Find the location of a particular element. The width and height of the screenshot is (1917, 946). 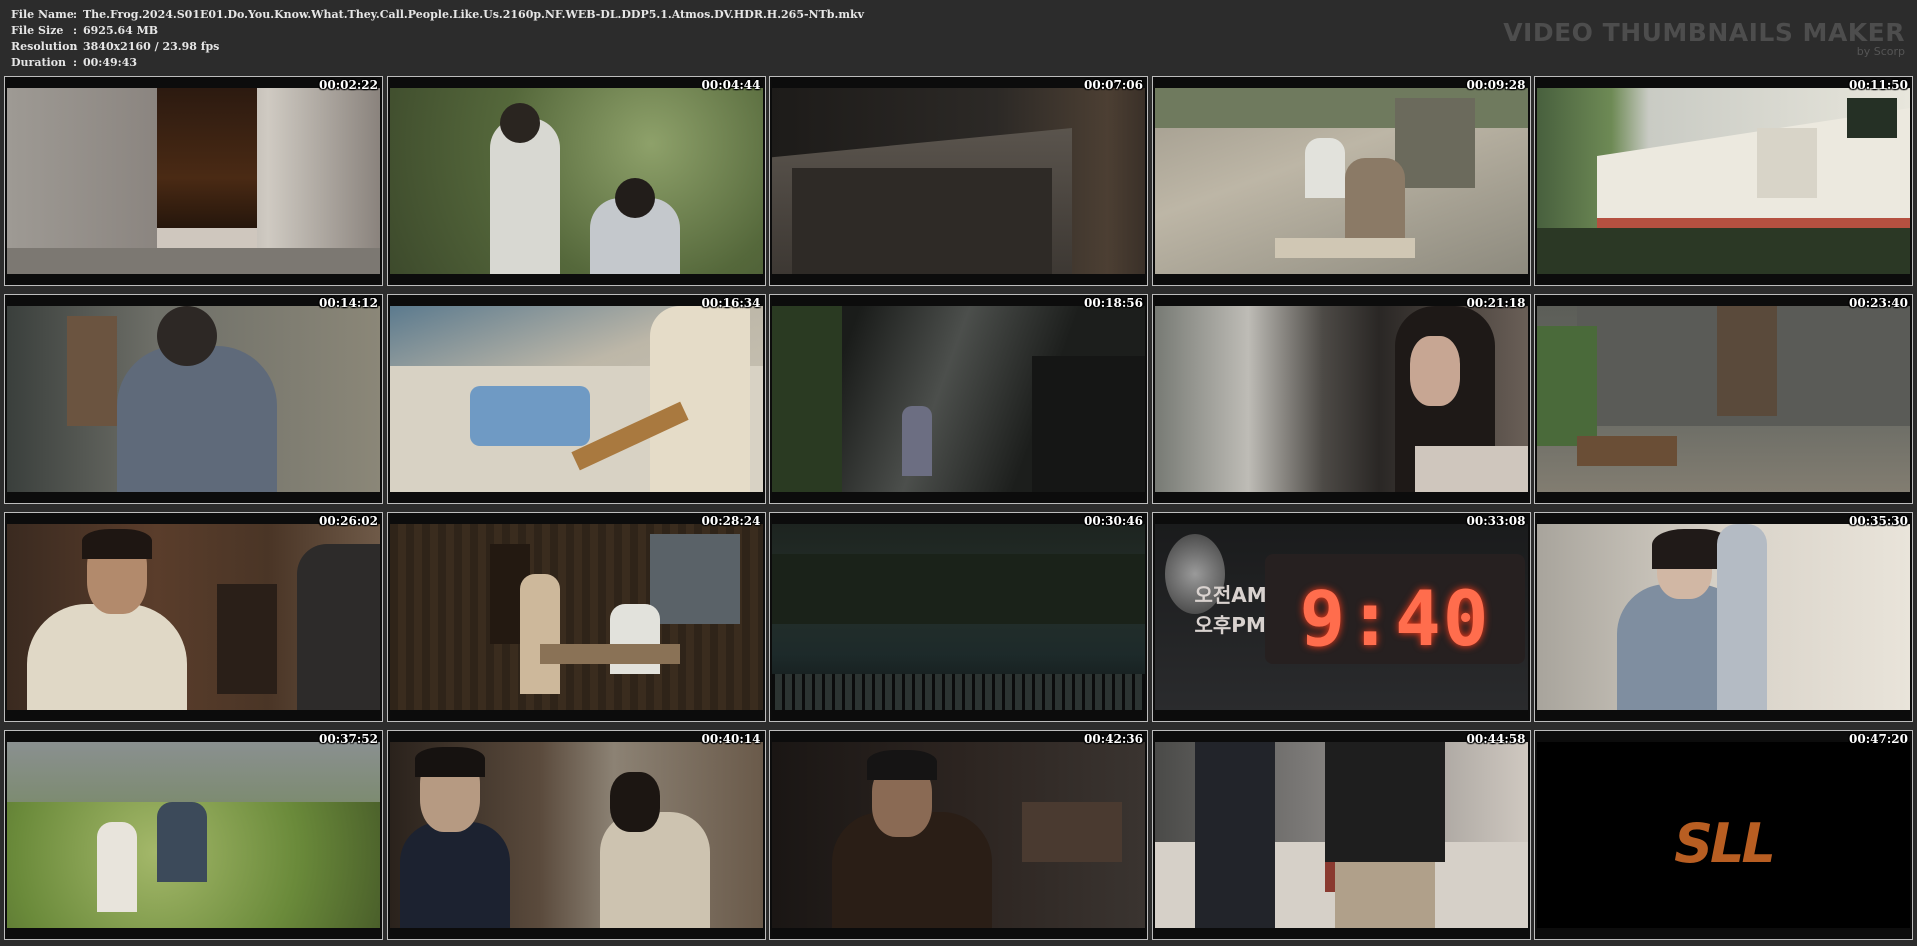

timestamp: 00:14:12 is located at coordinates (348, 303).